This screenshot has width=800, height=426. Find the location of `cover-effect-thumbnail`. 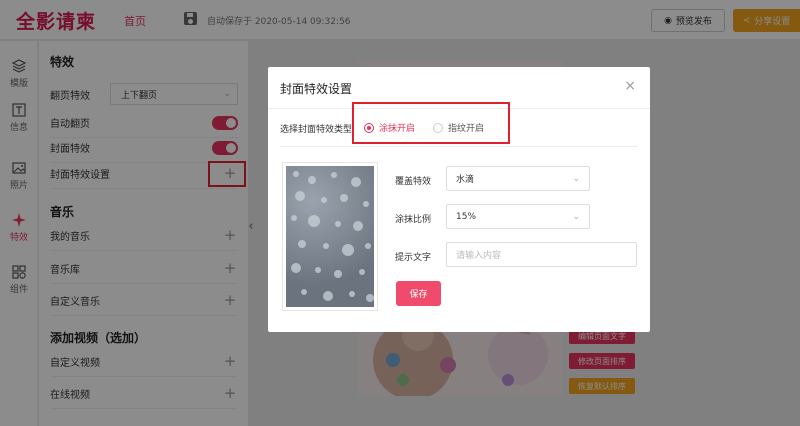

cover-effect-thumbnail is located at coordinates (330, 236).